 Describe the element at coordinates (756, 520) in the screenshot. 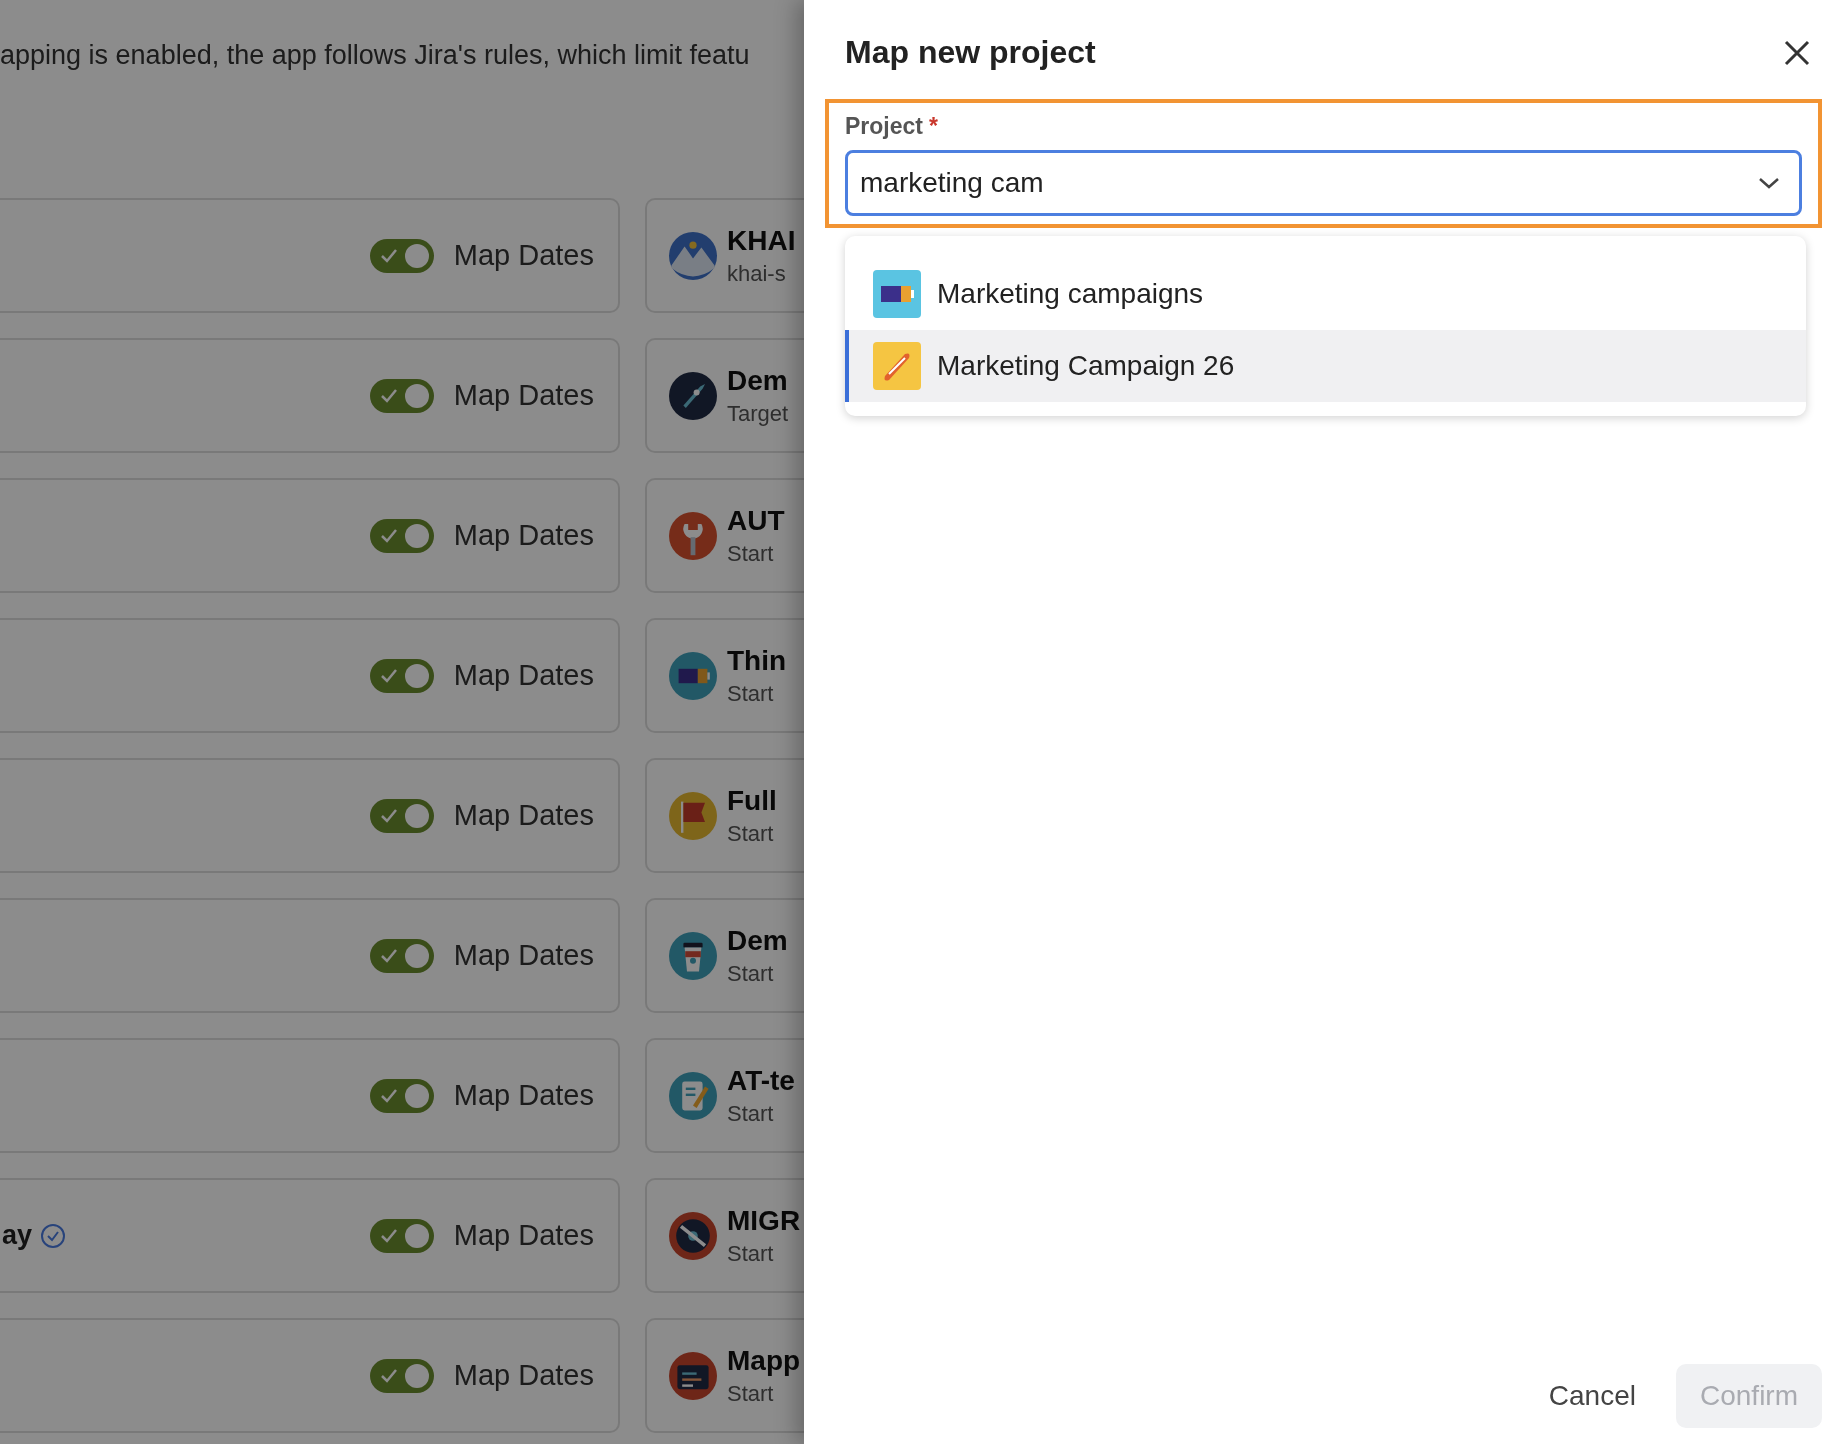

I see `project-title: AUT` at that location.